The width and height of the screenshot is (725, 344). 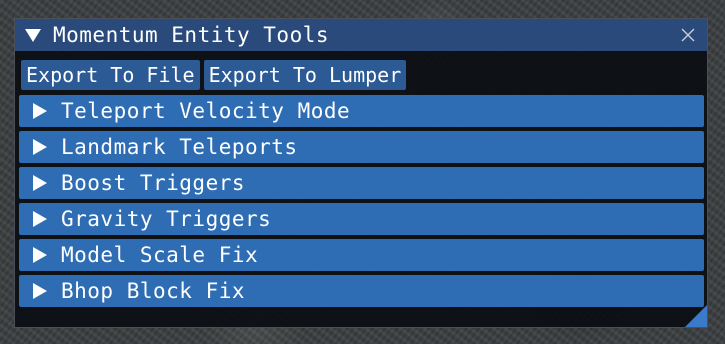 What do you see at coordinates (191, 35) in the screenshot?
I see `window-title: Momentum Entity Tools` at bounding box center [191, 35].